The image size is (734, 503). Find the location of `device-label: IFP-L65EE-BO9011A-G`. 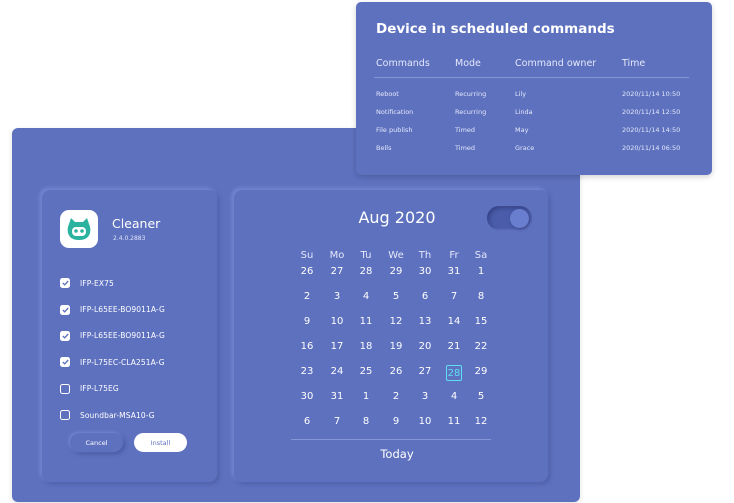

device-label: IFP-L65EE-BO9011A-G is located at coordinates (122, 310).